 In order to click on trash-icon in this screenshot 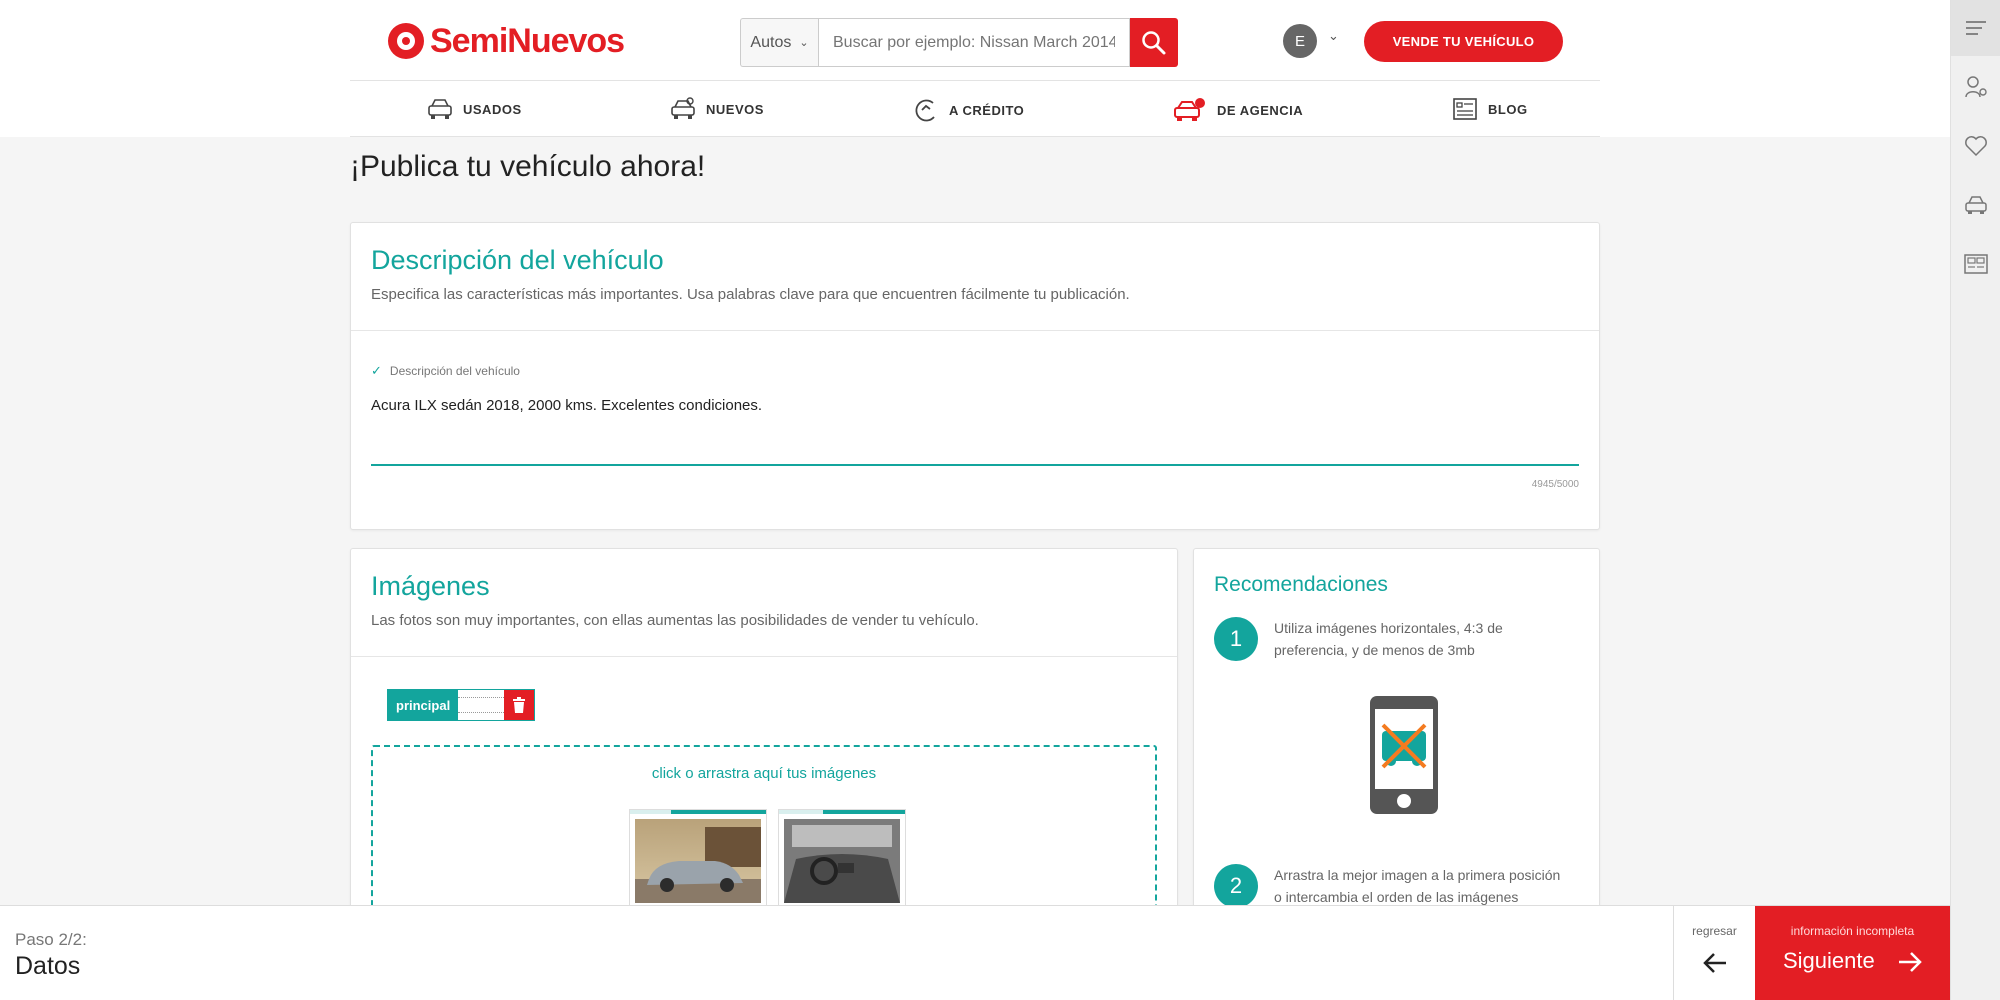, I will do `click(519, 705)`.